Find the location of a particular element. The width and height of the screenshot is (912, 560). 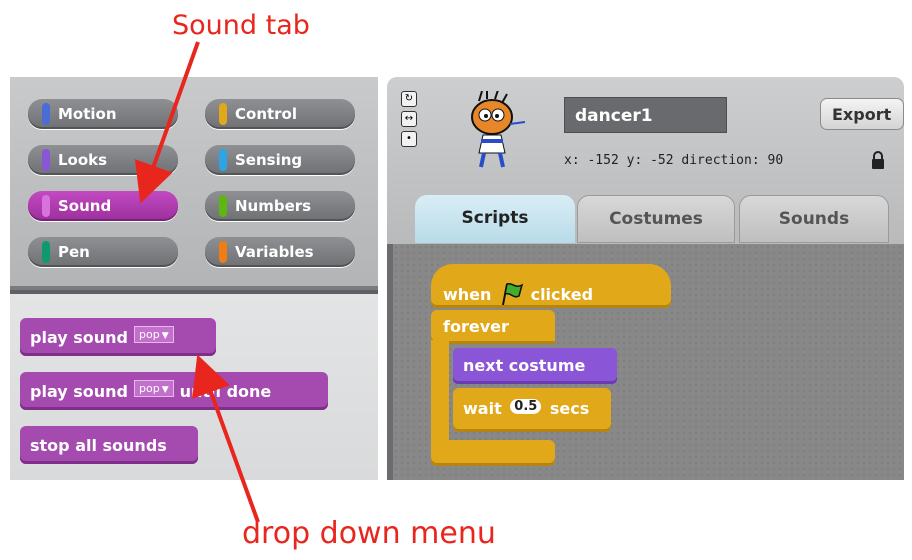

lock-icon is located at coordinates (878, 160).